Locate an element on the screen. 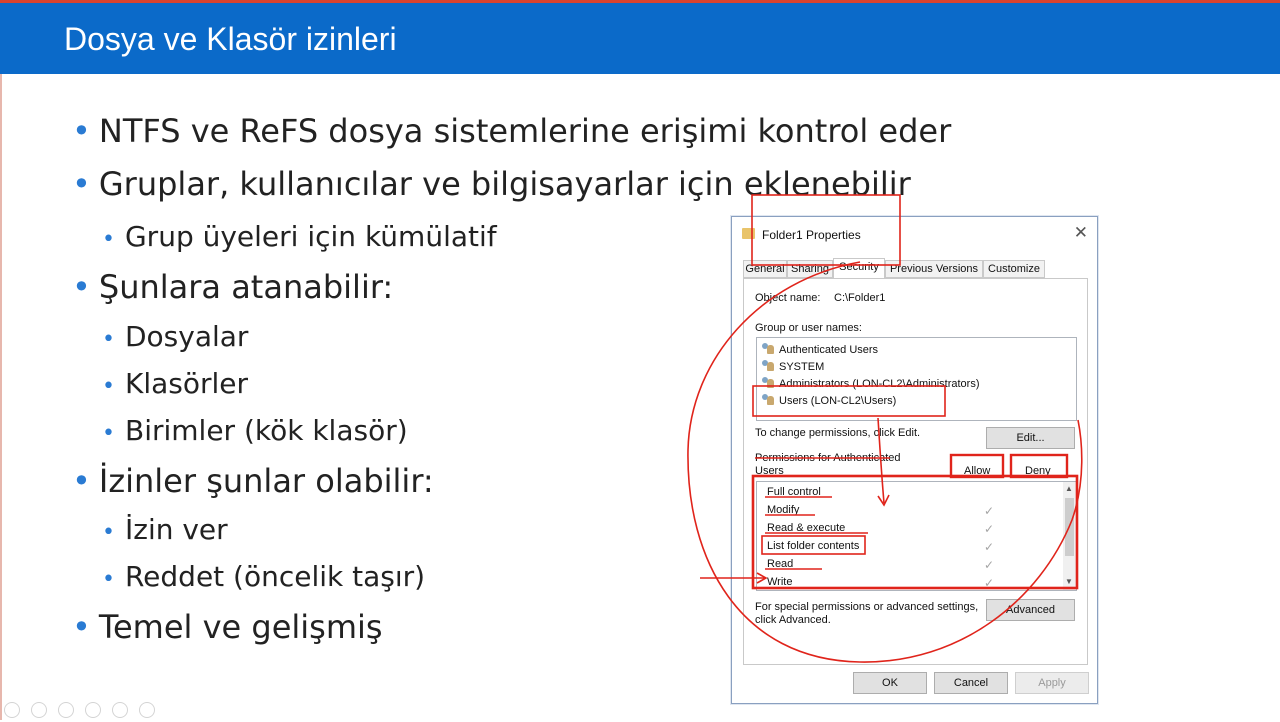 This screenshot has width=1280, height=722. permission-row: Read ✓ is located at coordinates (881, 565).